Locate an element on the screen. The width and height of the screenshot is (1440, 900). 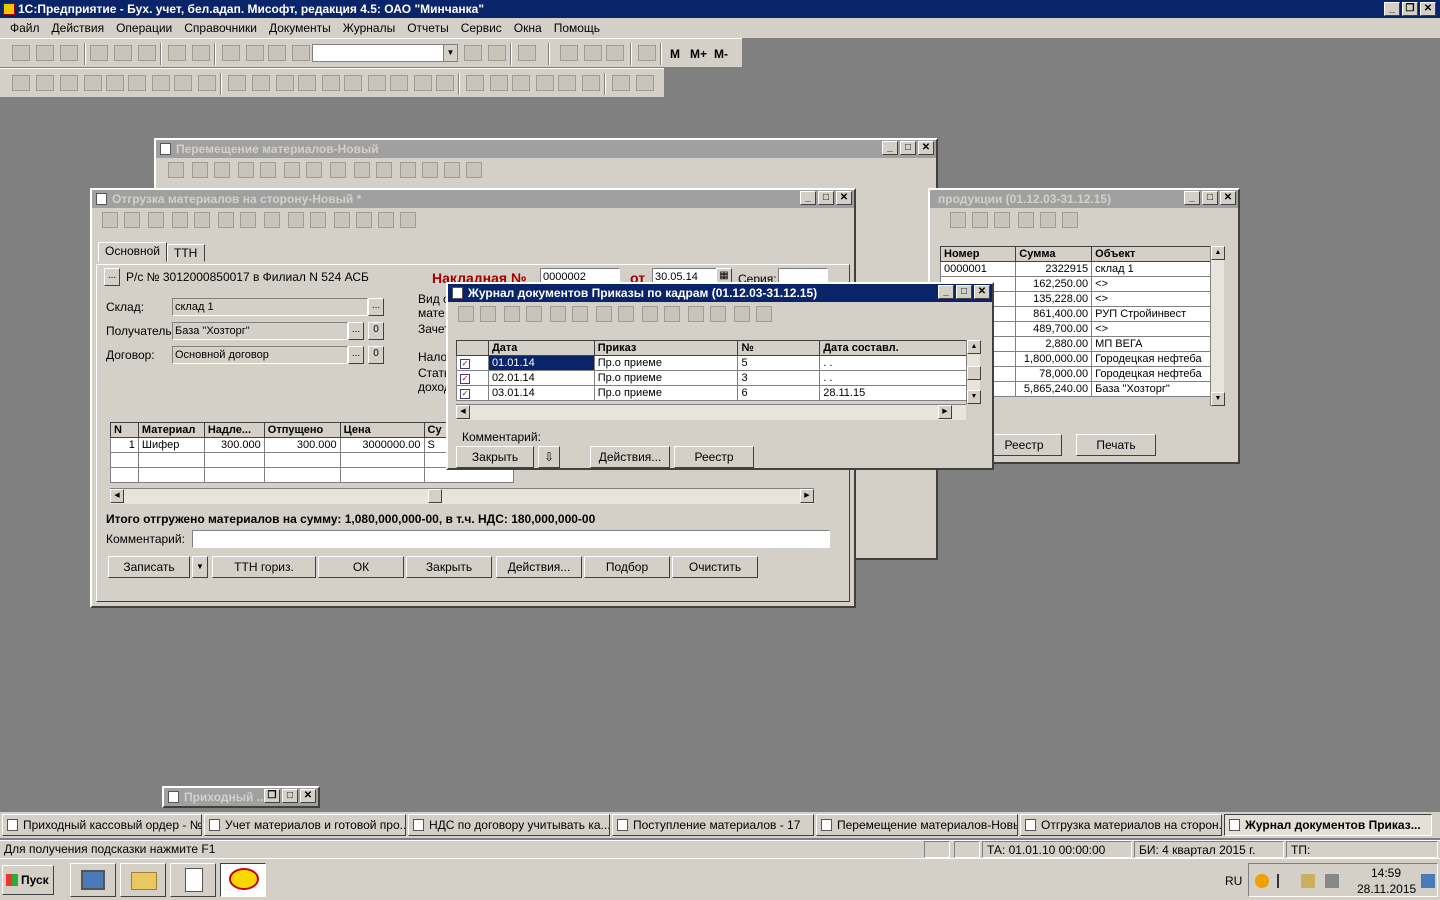
update-icon is located at coordinates (1262, 881).